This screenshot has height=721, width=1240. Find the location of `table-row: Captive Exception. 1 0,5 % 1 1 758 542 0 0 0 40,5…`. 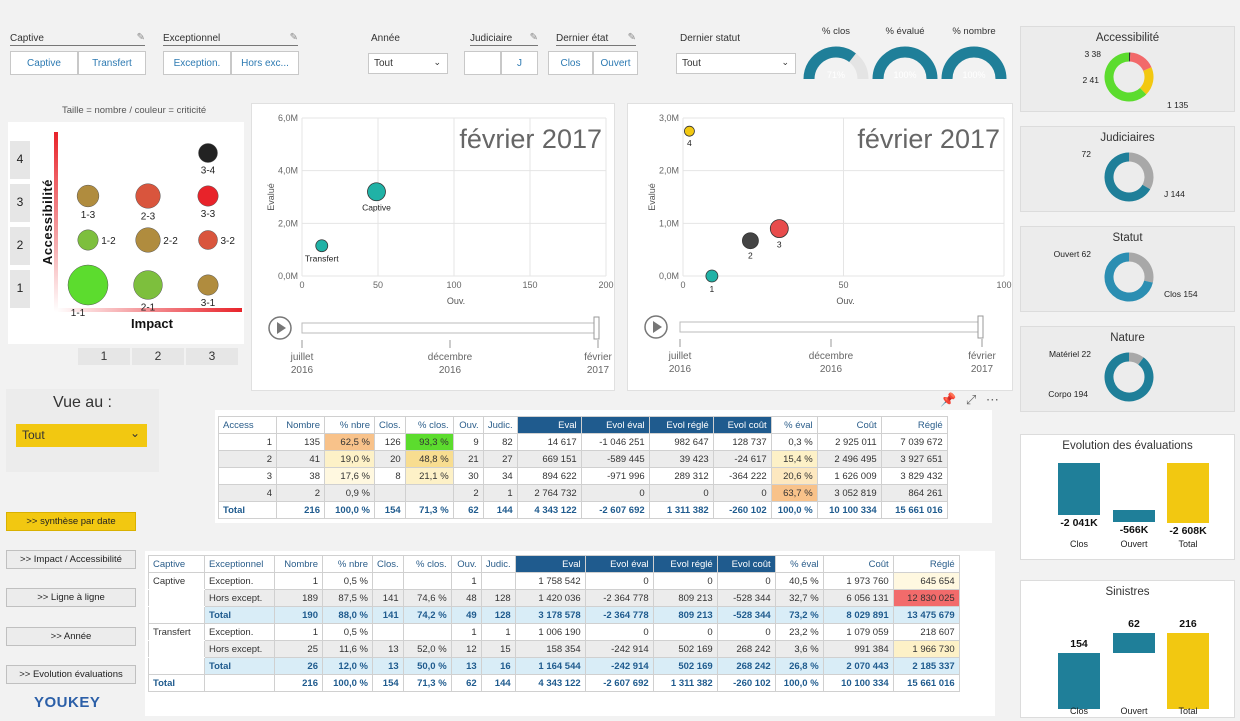

table-row: Captive Exception. 1 0,5 % 1 1 758 542 0 0 0 40,5… is located at coordinates (554, 581).